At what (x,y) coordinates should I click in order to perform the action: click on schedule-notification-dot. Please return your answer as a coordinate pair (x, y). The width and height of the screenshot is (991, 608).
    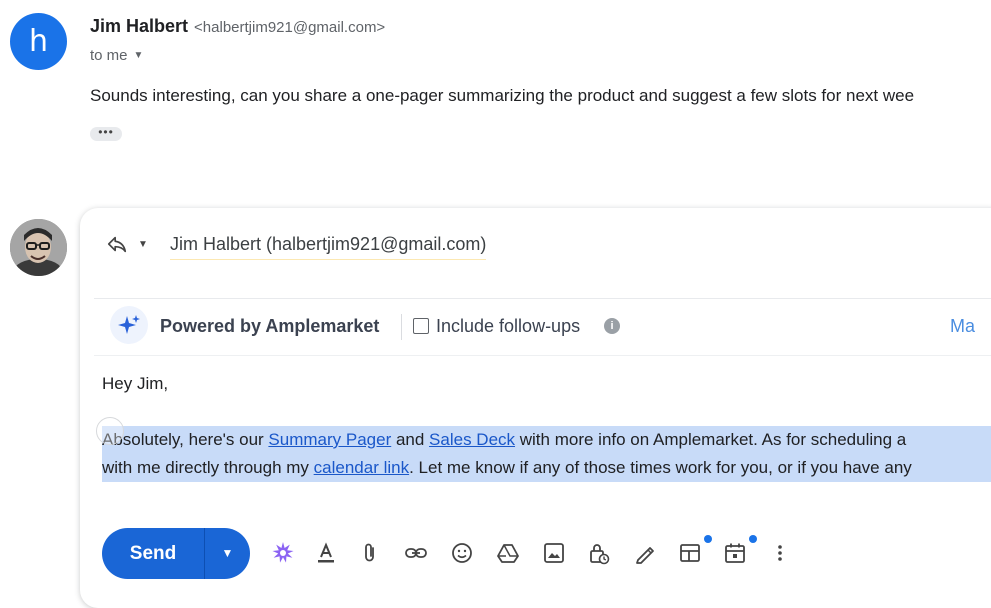
    Looking at the image, I should click on (753, 539).